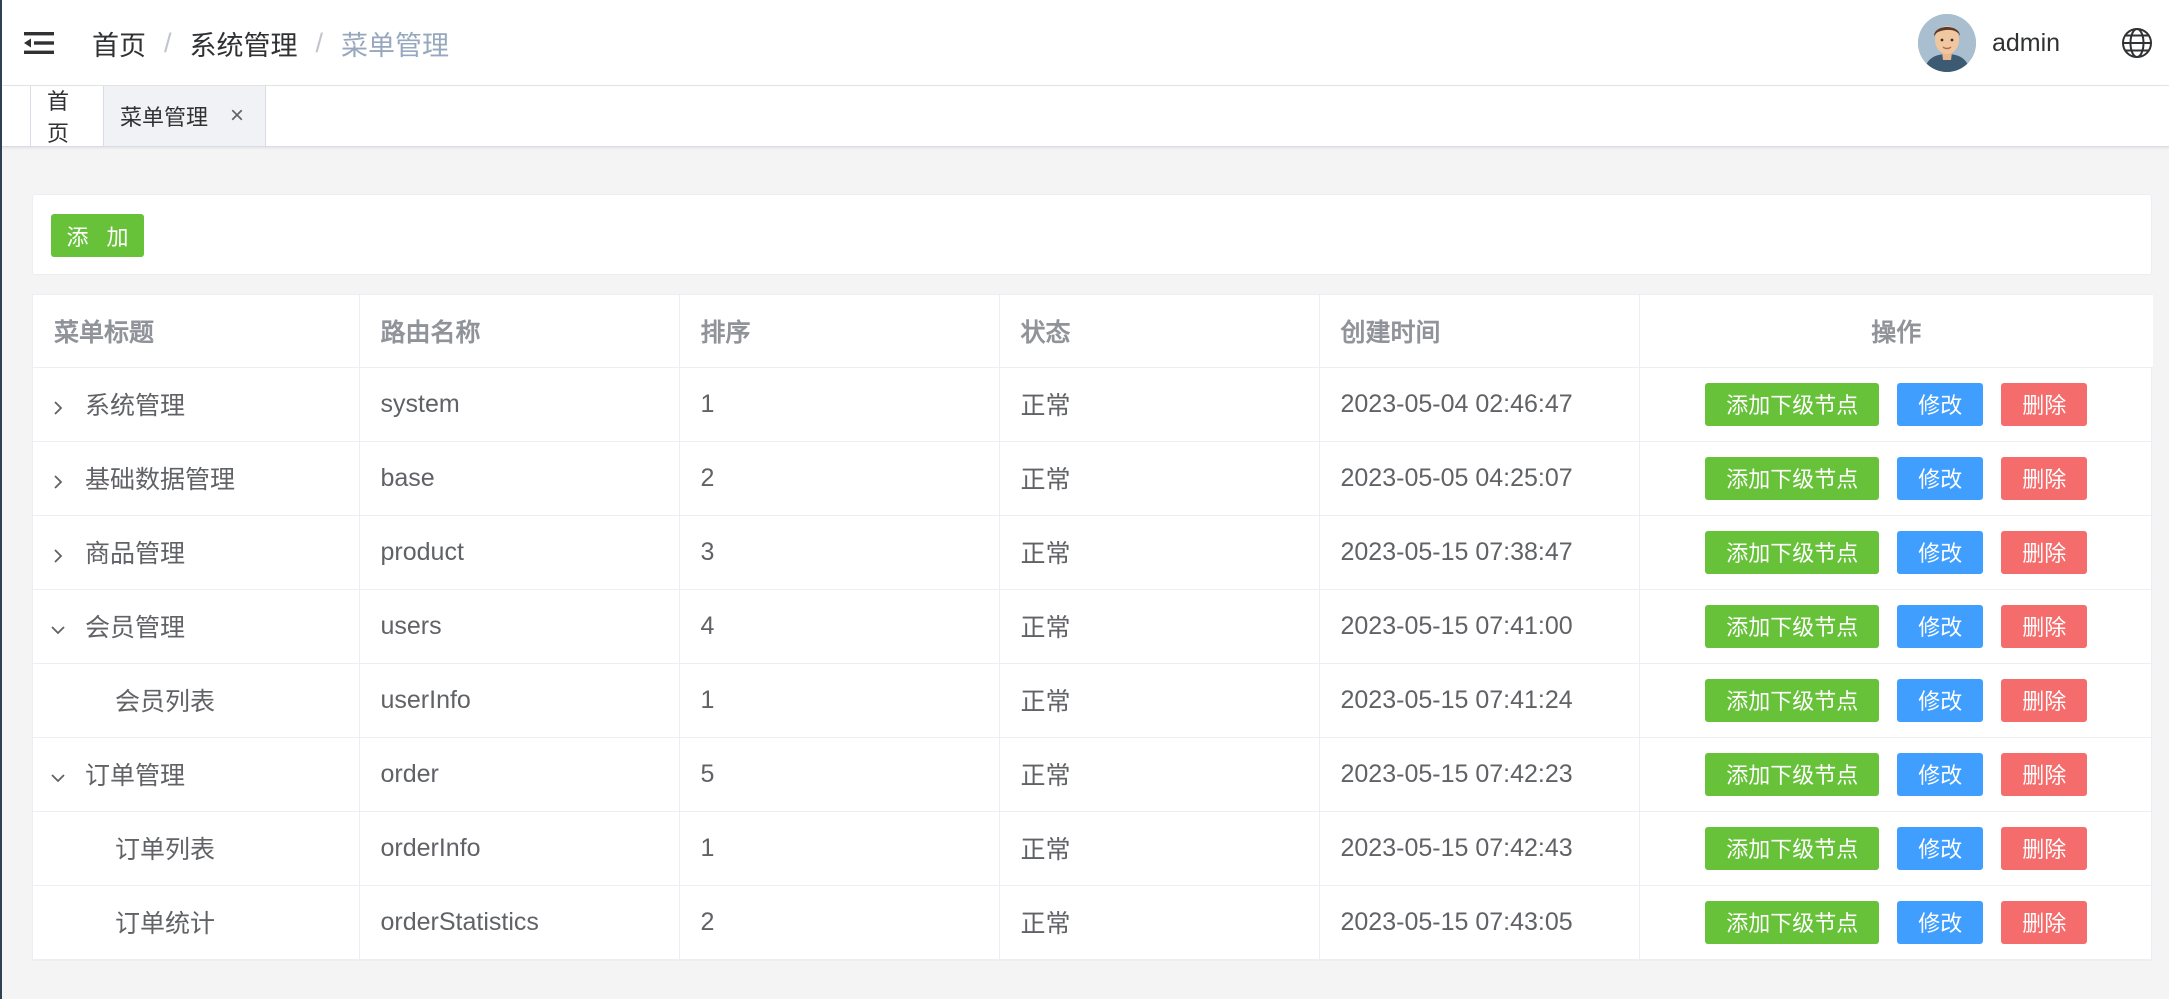 The image size is (2169, 999). Describe the element at coordinates (196, 848) in the screenshot. I see `cell-title: 订单列表` at that location.